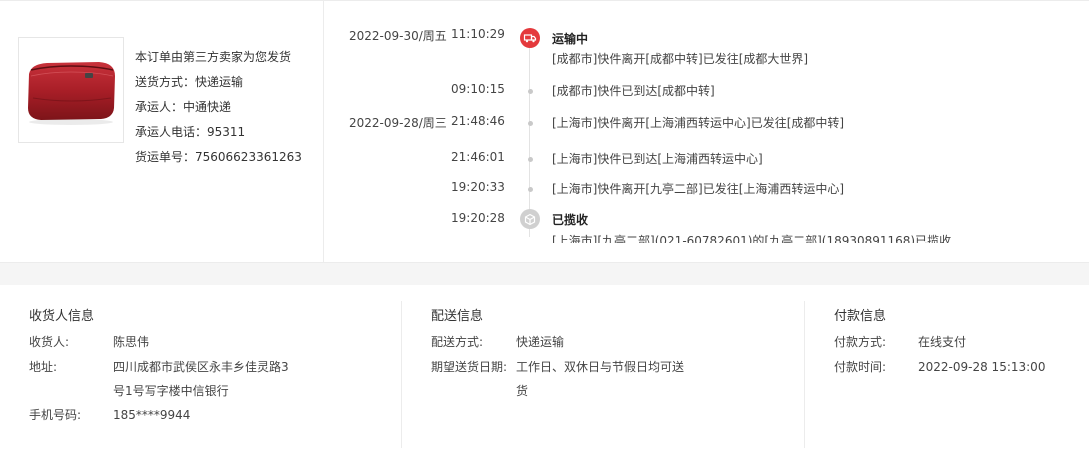  What do you see at coordinates (398, 123) in the screenshot?
I see `timeline-date: 2022-09-28/周三` at bounding box center [398, 123].